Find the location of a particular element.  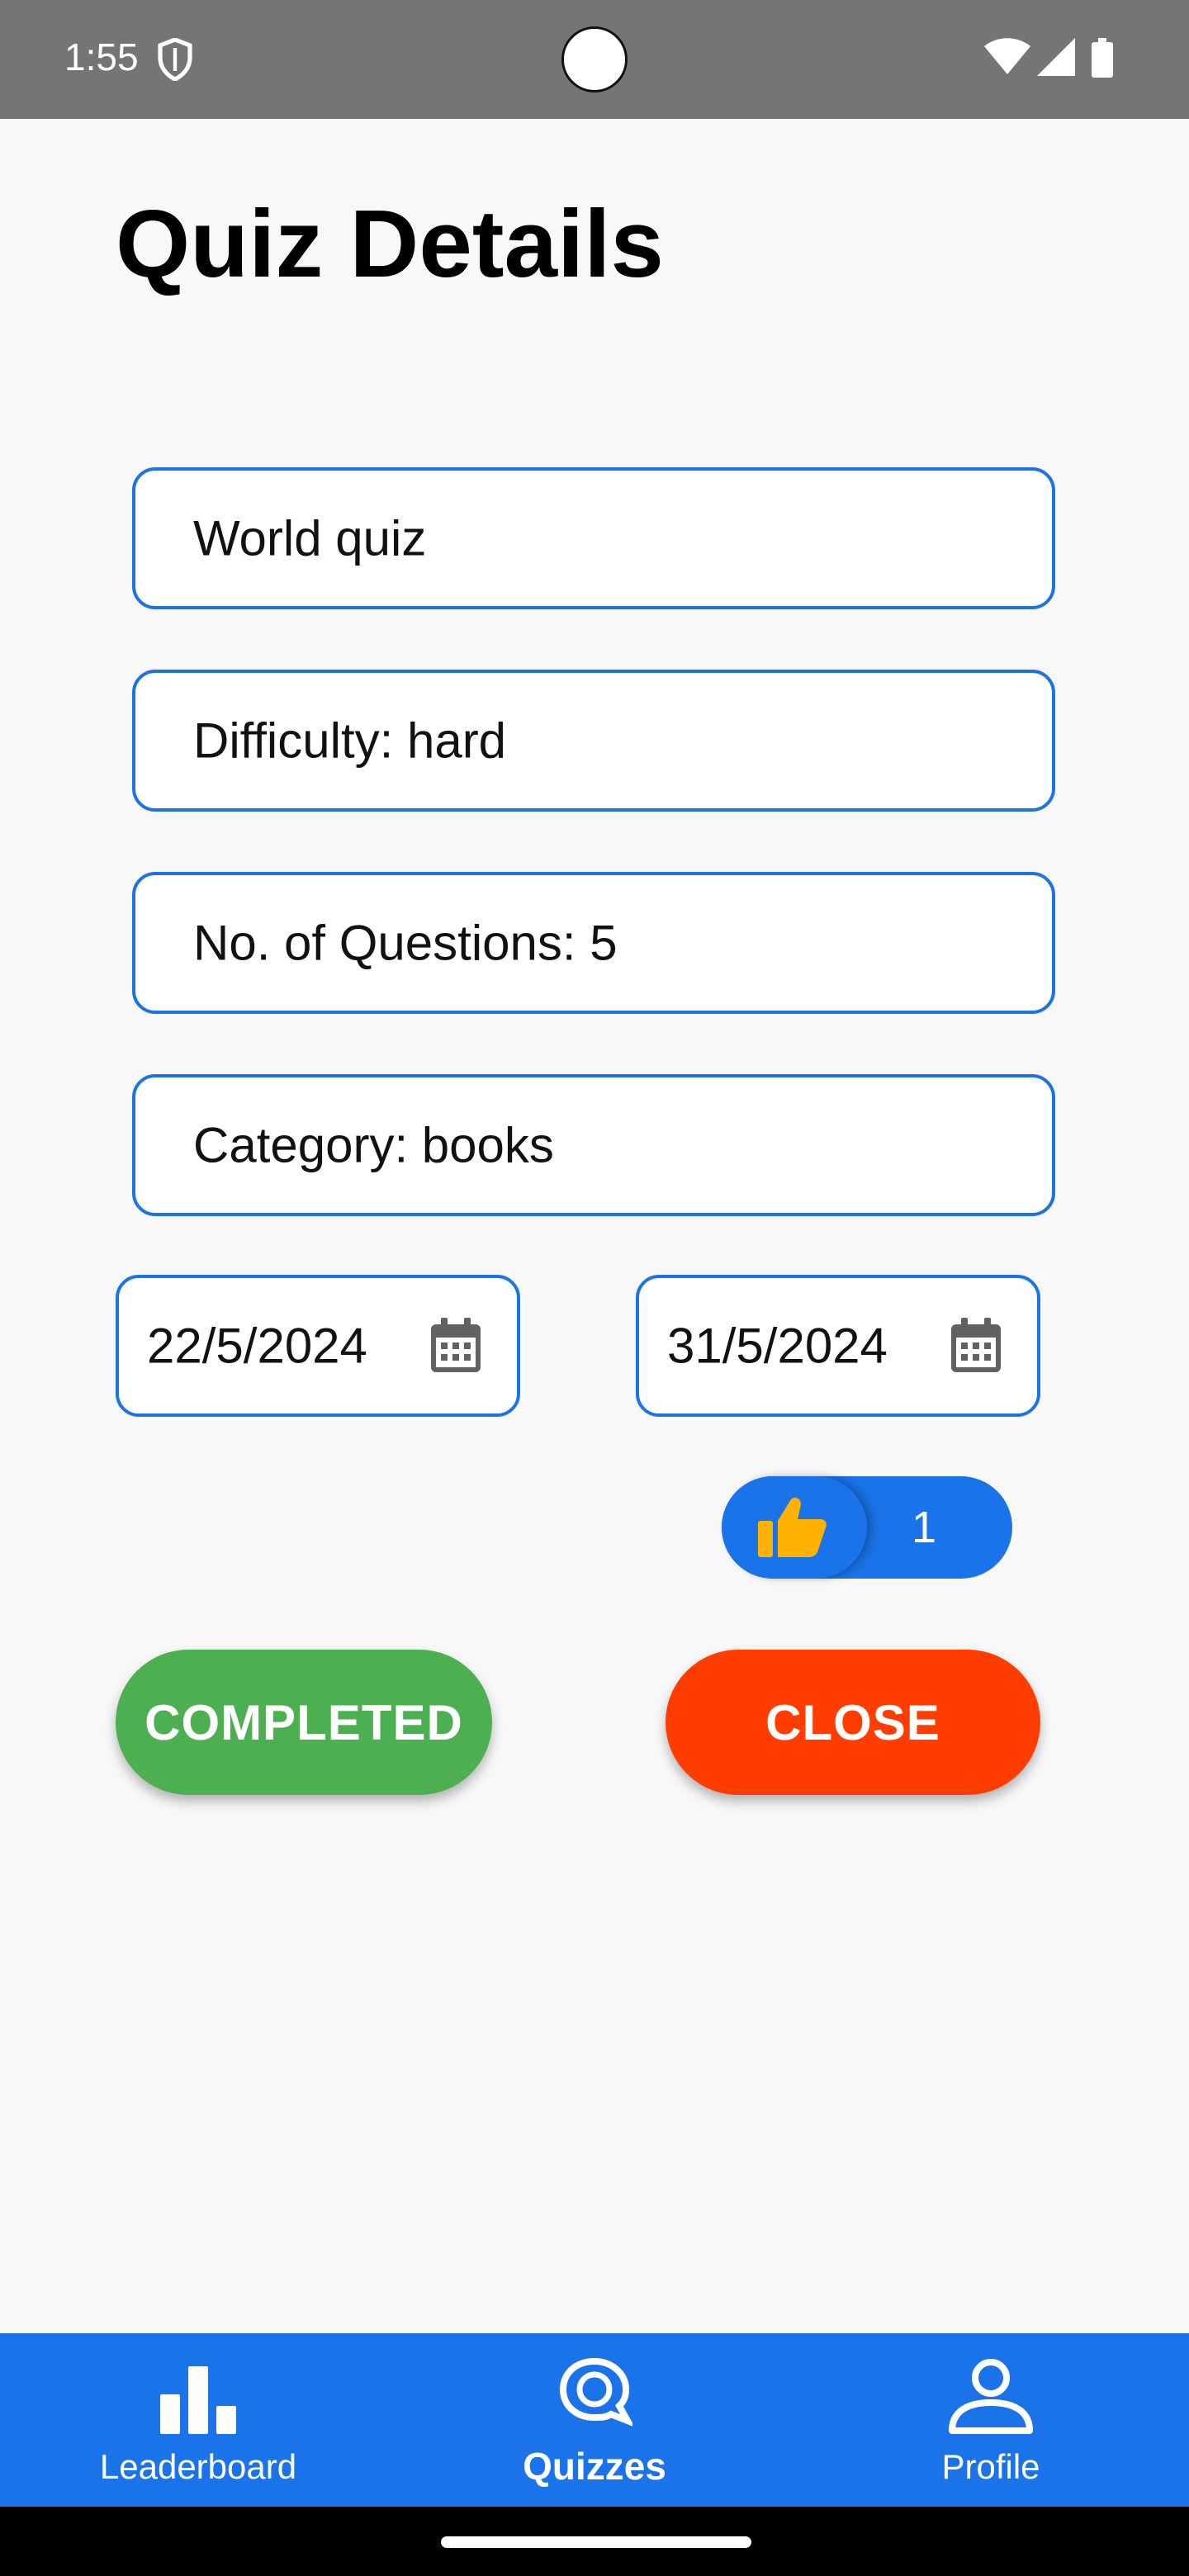

questions-count-field: No. of Questions: 5 is located at coordinates (593, 943).